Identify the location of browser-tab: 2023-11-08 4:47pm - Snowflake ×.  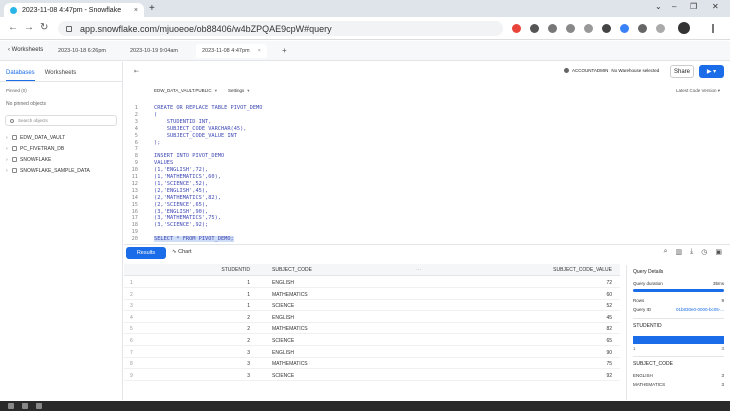
(74, 10).